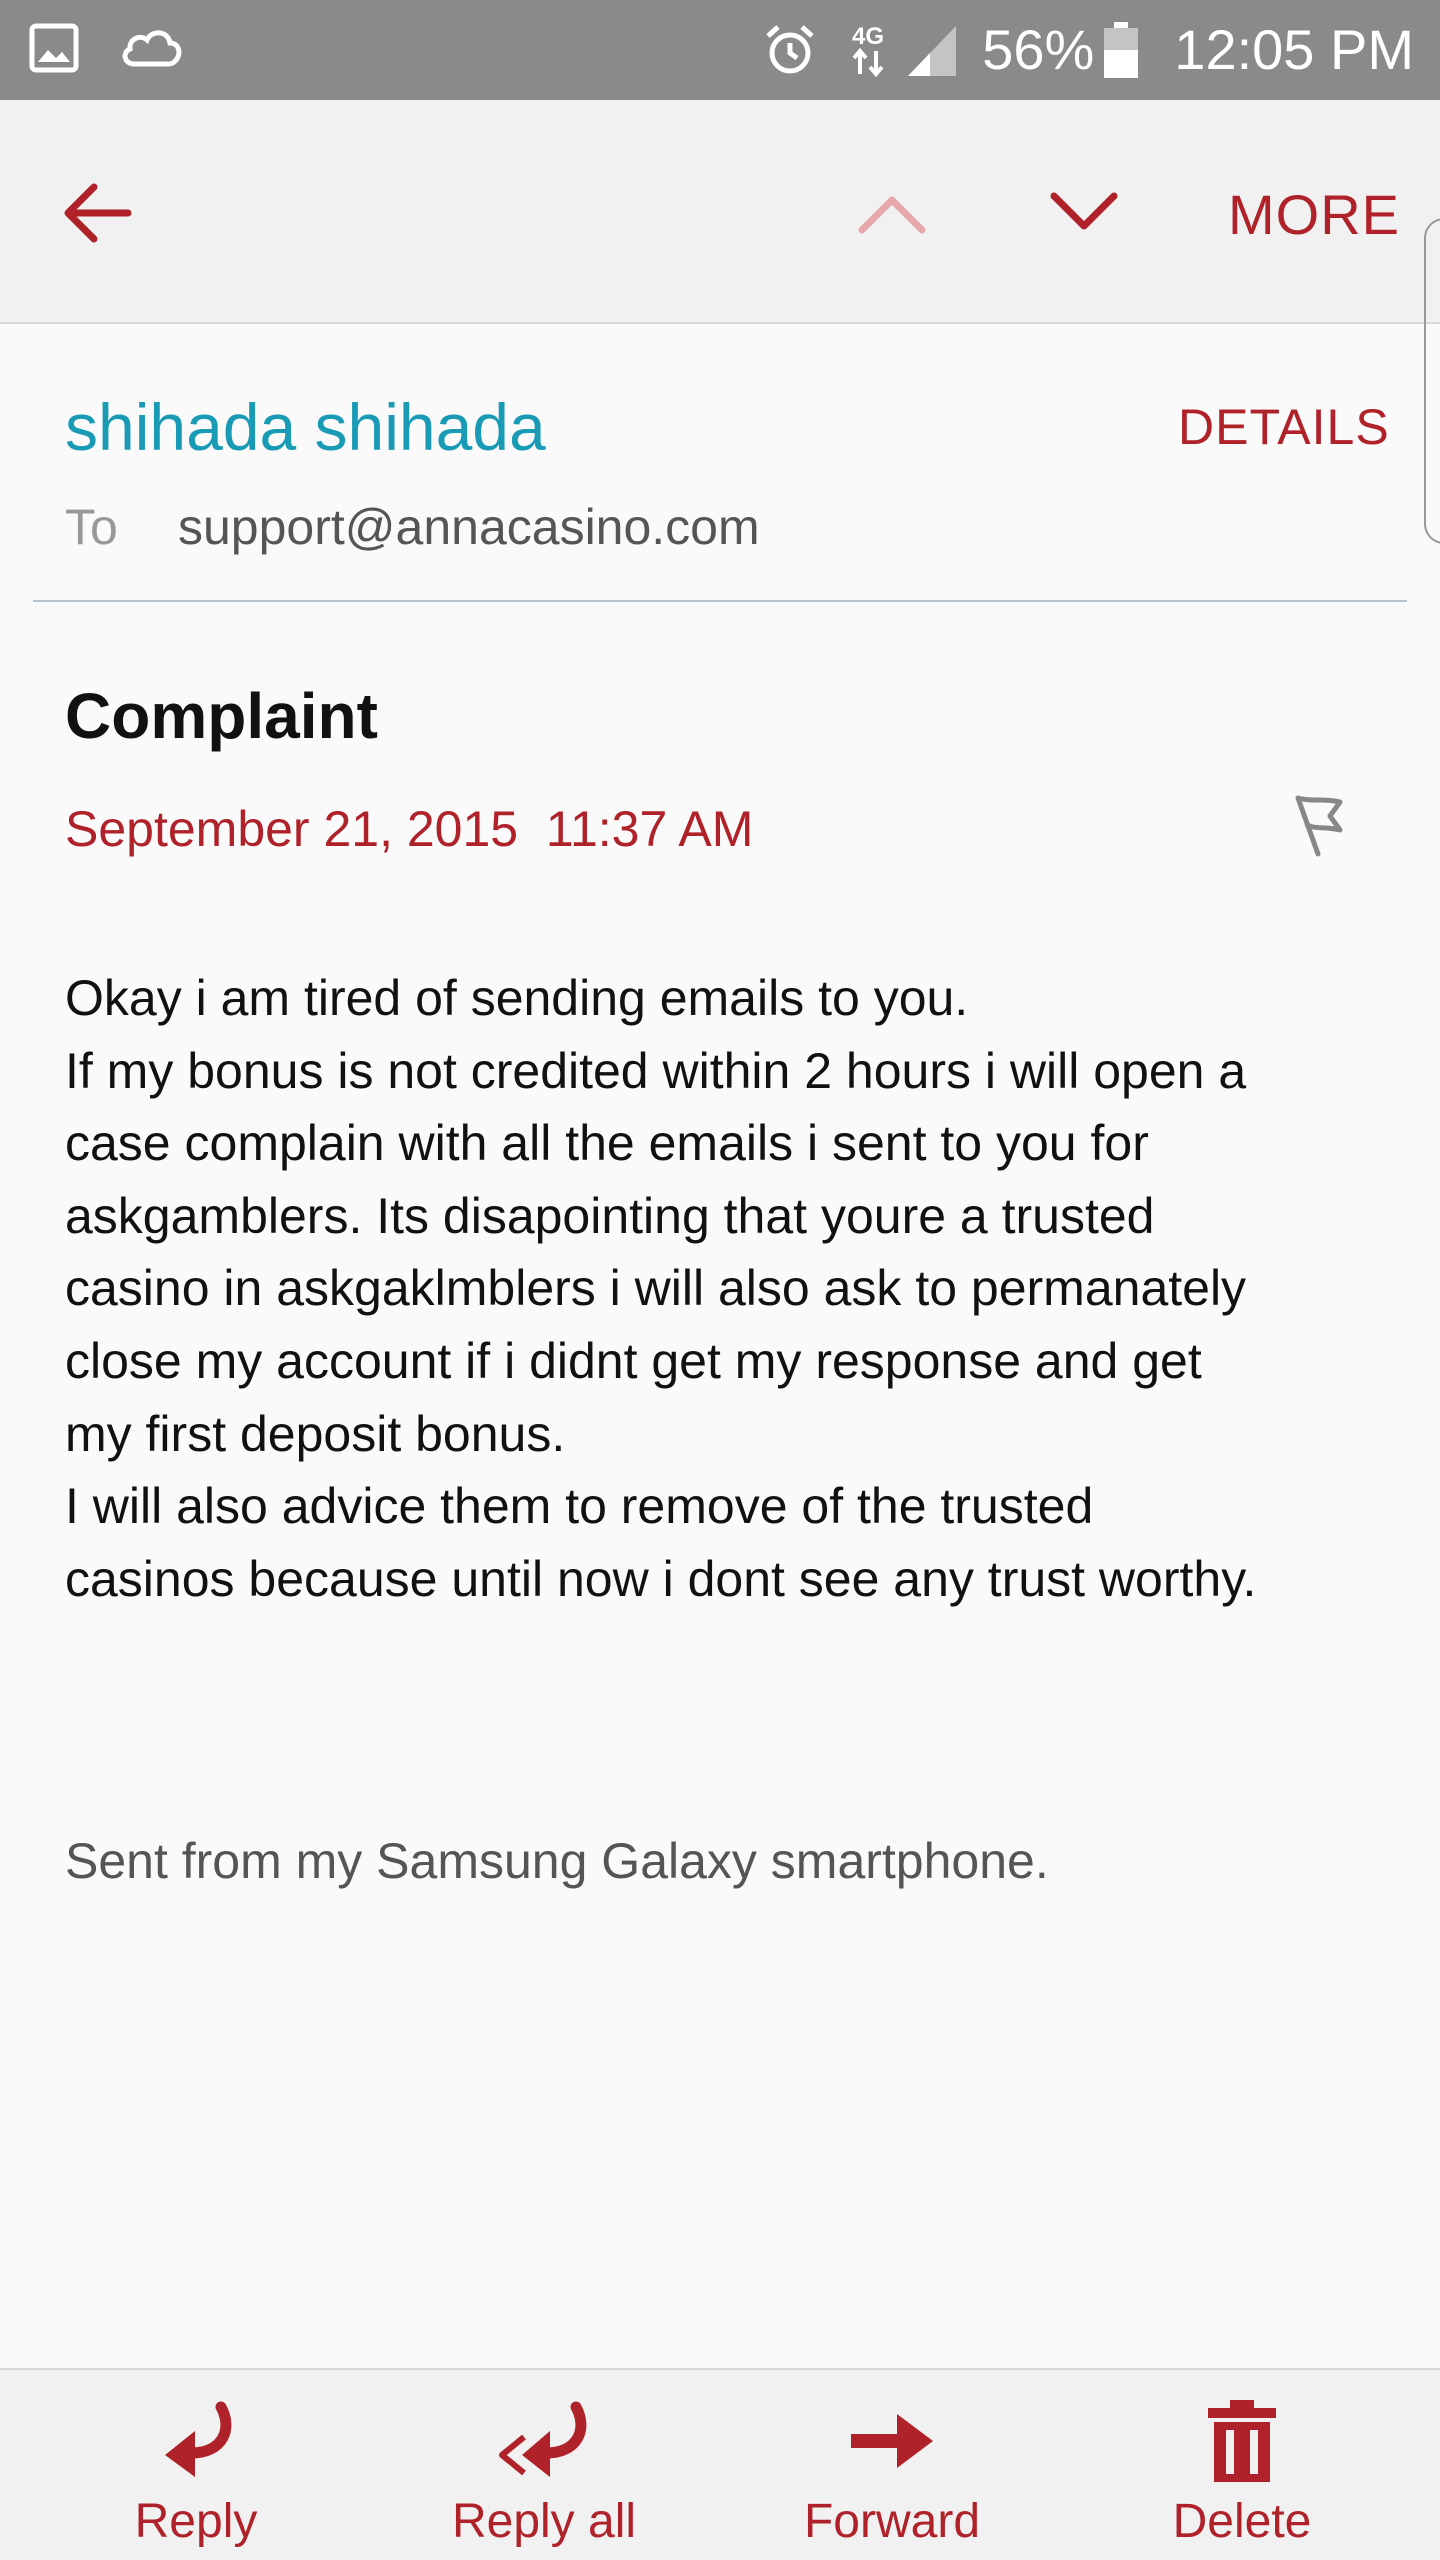  What do you see at coordinates (152, 48) in the screenshot?
I see `cloud-icon` at bounding box center [152, 48].